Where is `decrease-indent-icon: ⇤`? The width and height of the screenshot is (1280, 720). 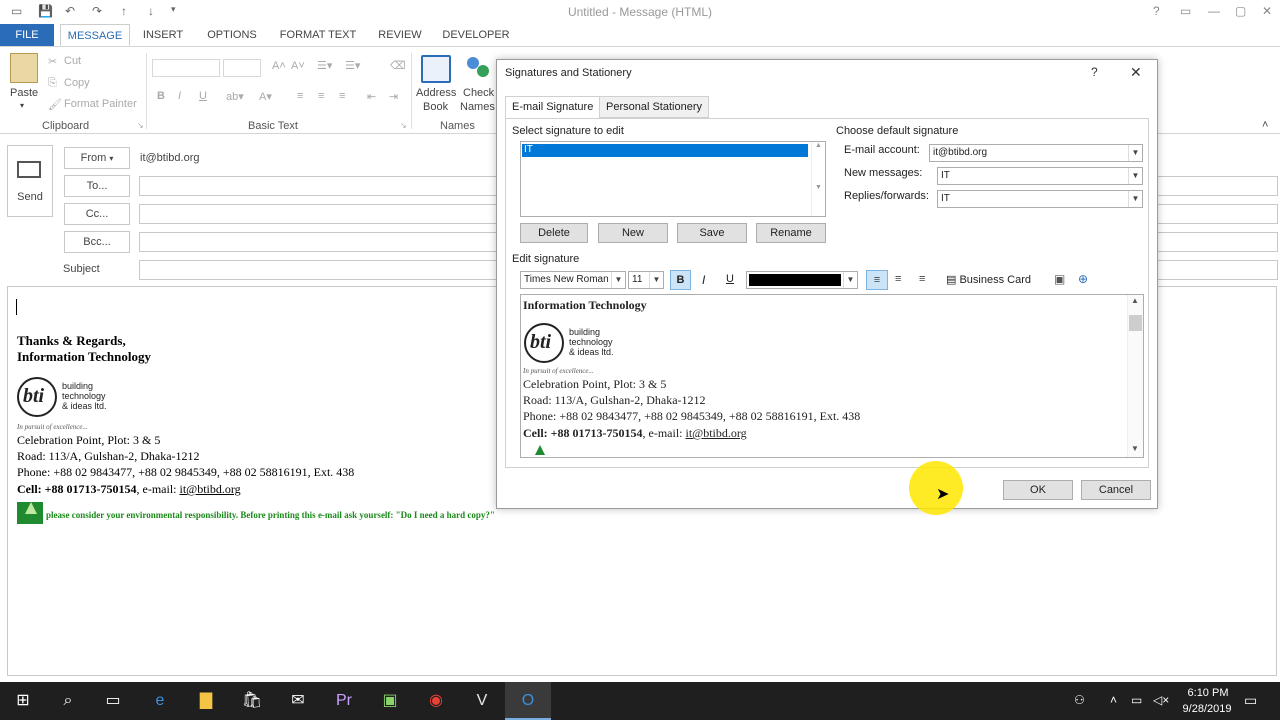
decrease-indent-icon: ⇤ is located at coordinates (371, 96).